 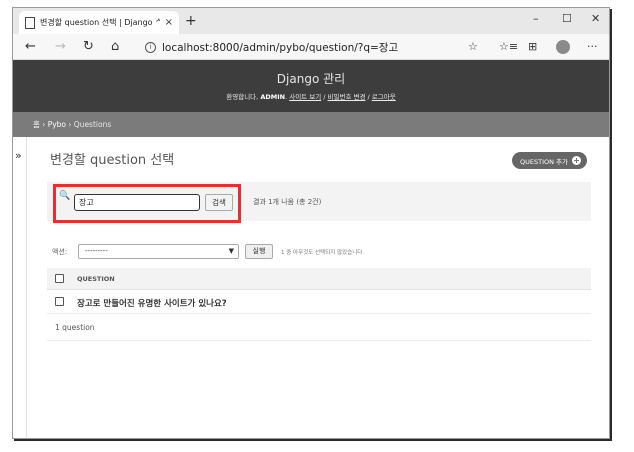 I want to click on forward-button: →, so click(x=60, y=46).